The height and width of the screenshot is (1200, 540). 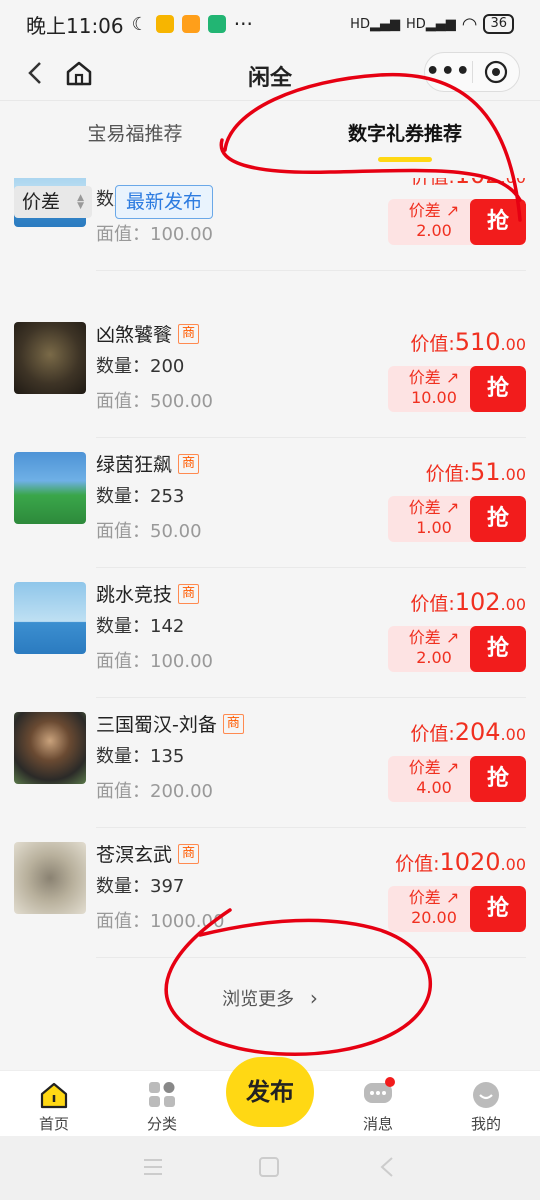 What do you see at coordinates (469, 24) in the screenshot?
I see `wifi-icon: ◠` at bounding box center [469, 24].